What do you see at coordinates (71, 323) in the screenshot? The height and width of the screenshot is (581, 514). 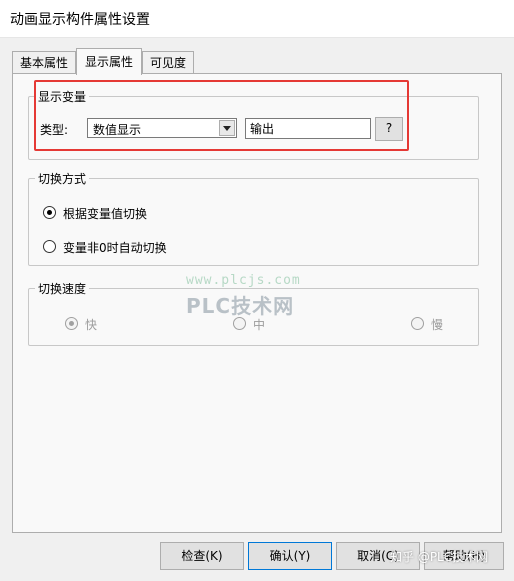 I see `radio-speed-fast` at bounding box center [71, 323].